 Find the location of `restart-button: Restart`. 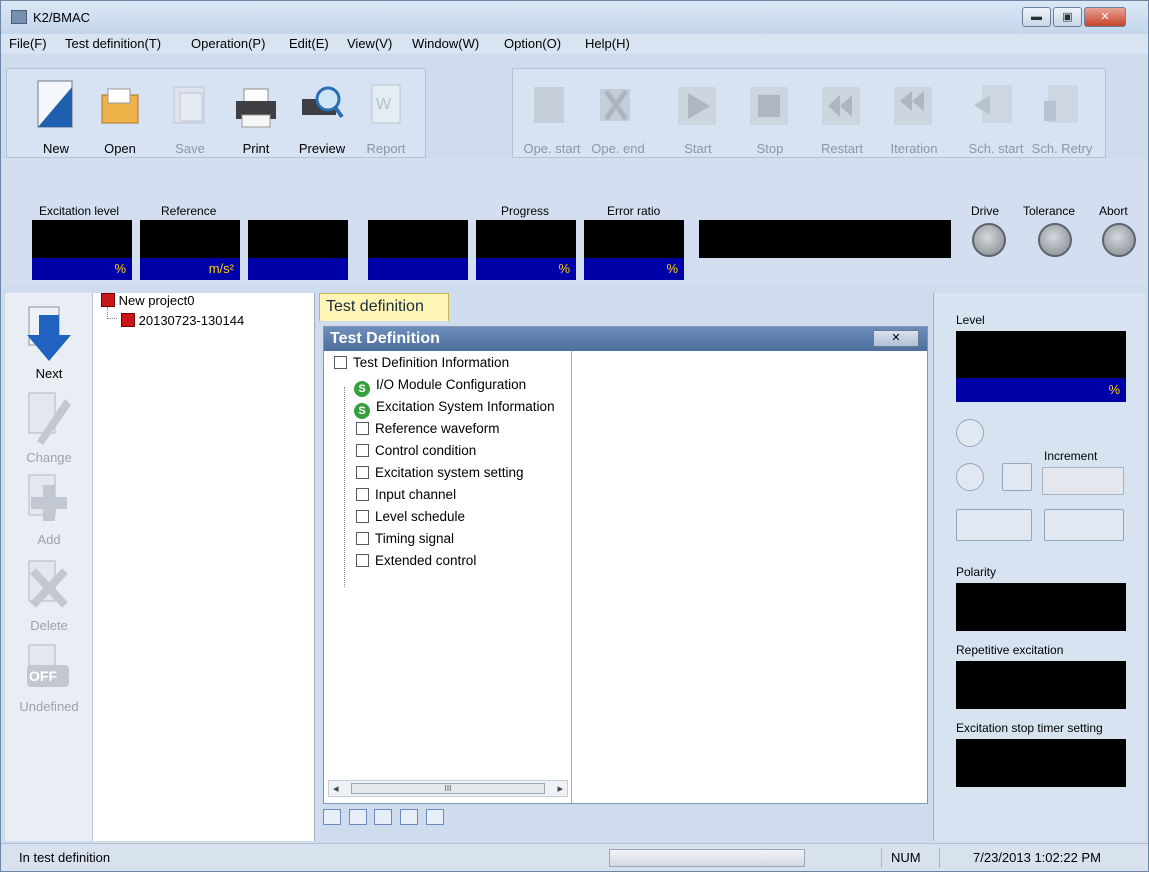

restart-button: Restart is located at coordinates (838, 117).